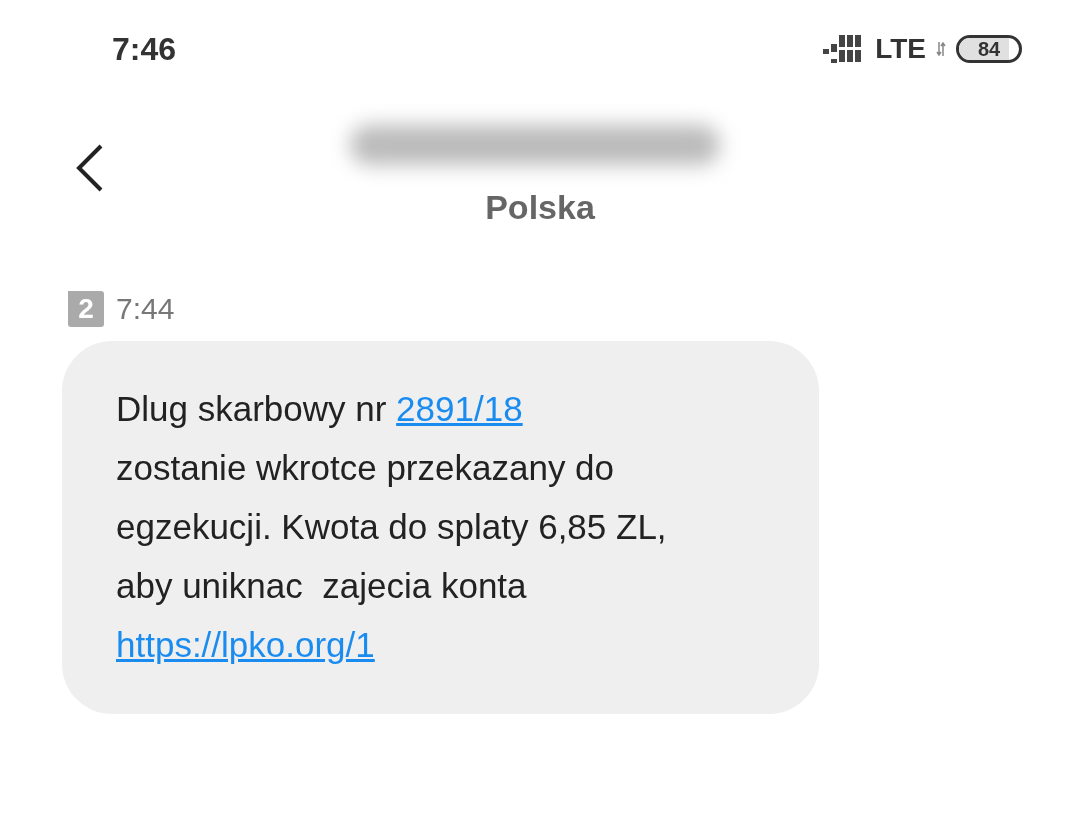 Image resolution: width=1080 pixels, height=836 pixels. Describe the element at coordinates (540, 207) in the screenshot. I see `contact-subtitle: Polska` at that location.